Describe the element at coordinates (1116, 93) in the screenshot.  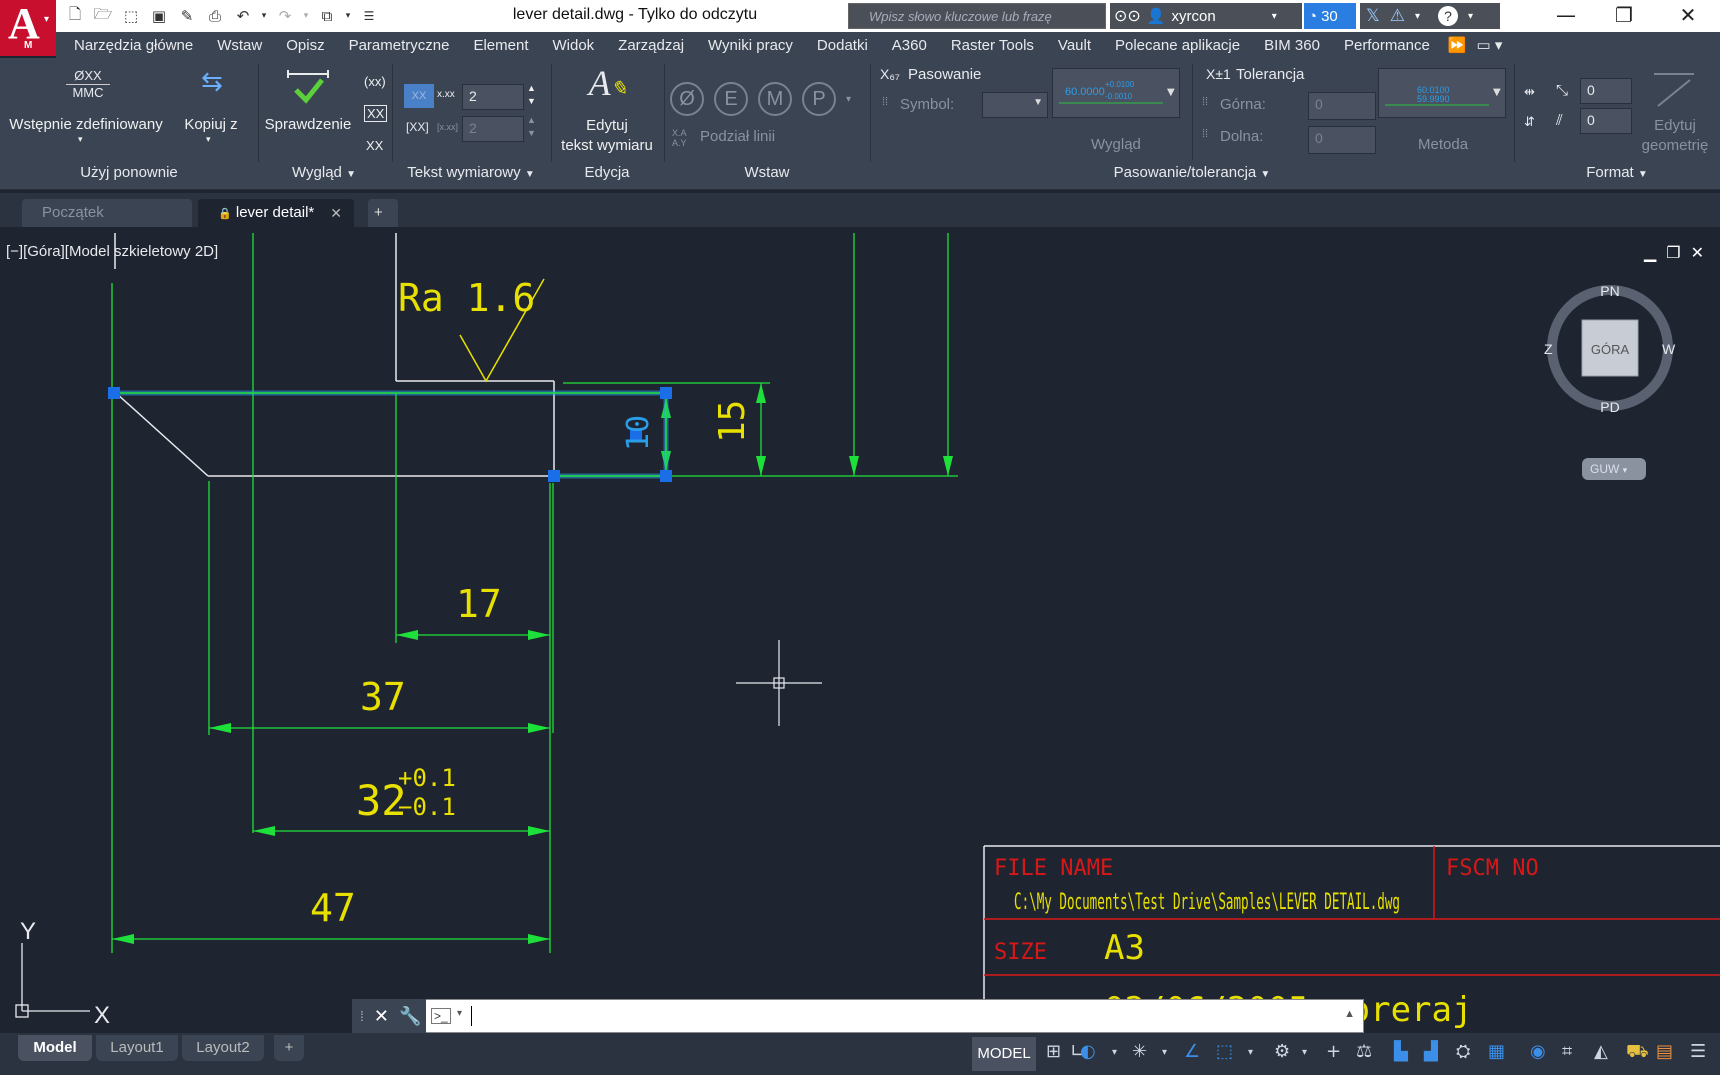
I see `fit-preview: +0.0100 60.0000 -0.0010 ▼` at that location.